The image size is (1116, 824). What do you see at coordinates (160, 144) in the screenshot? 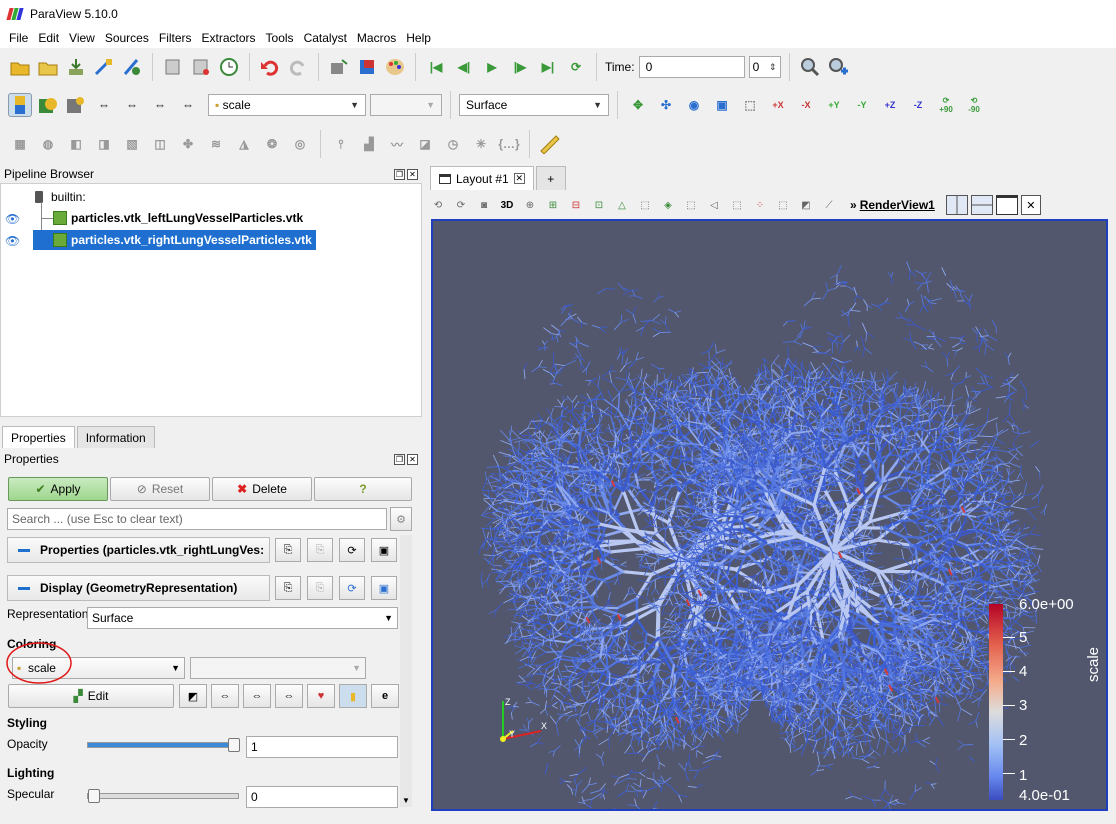
I see `extract-subset-icon: ◫` at bounding box center [160, 144].